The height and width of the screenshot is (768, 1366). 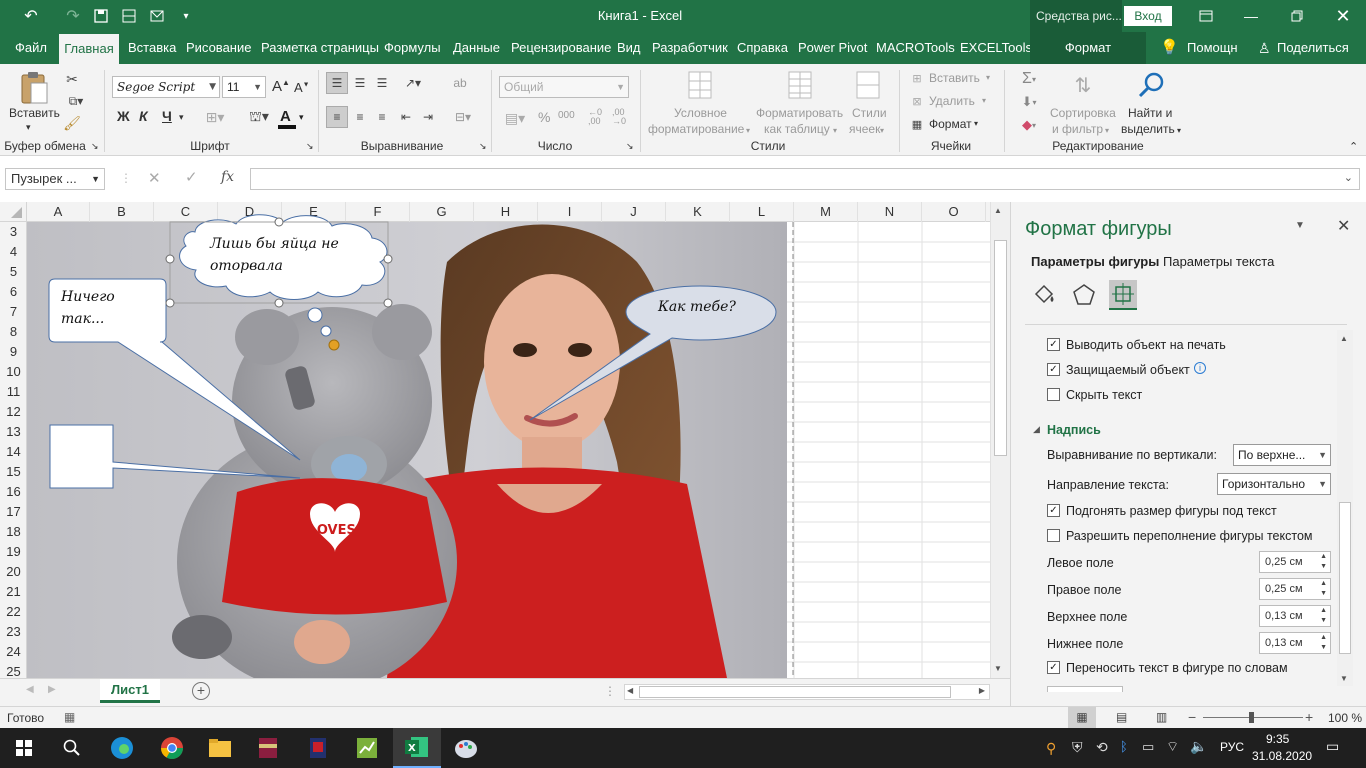 I want to click on overflow-label: Разрешить переполнение фигуры текстом, so click(x=1189, y=536).